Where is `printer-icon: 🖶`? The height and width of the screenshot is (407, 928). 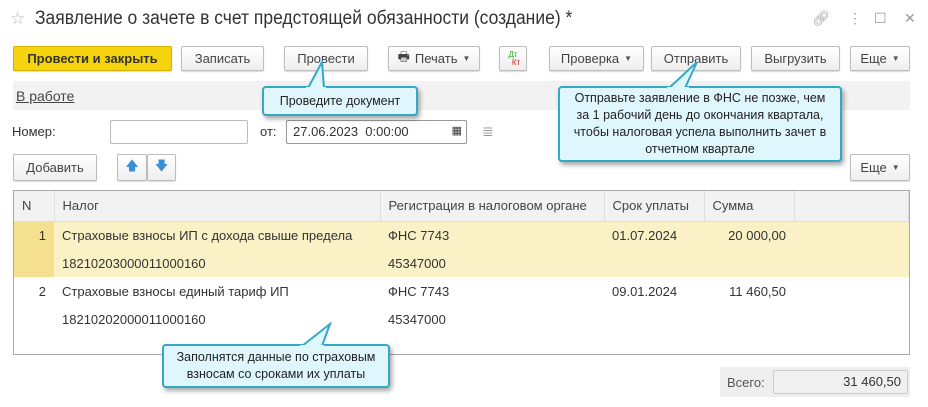
printer-icon: 🖶 is located at coordinates (403, 56).